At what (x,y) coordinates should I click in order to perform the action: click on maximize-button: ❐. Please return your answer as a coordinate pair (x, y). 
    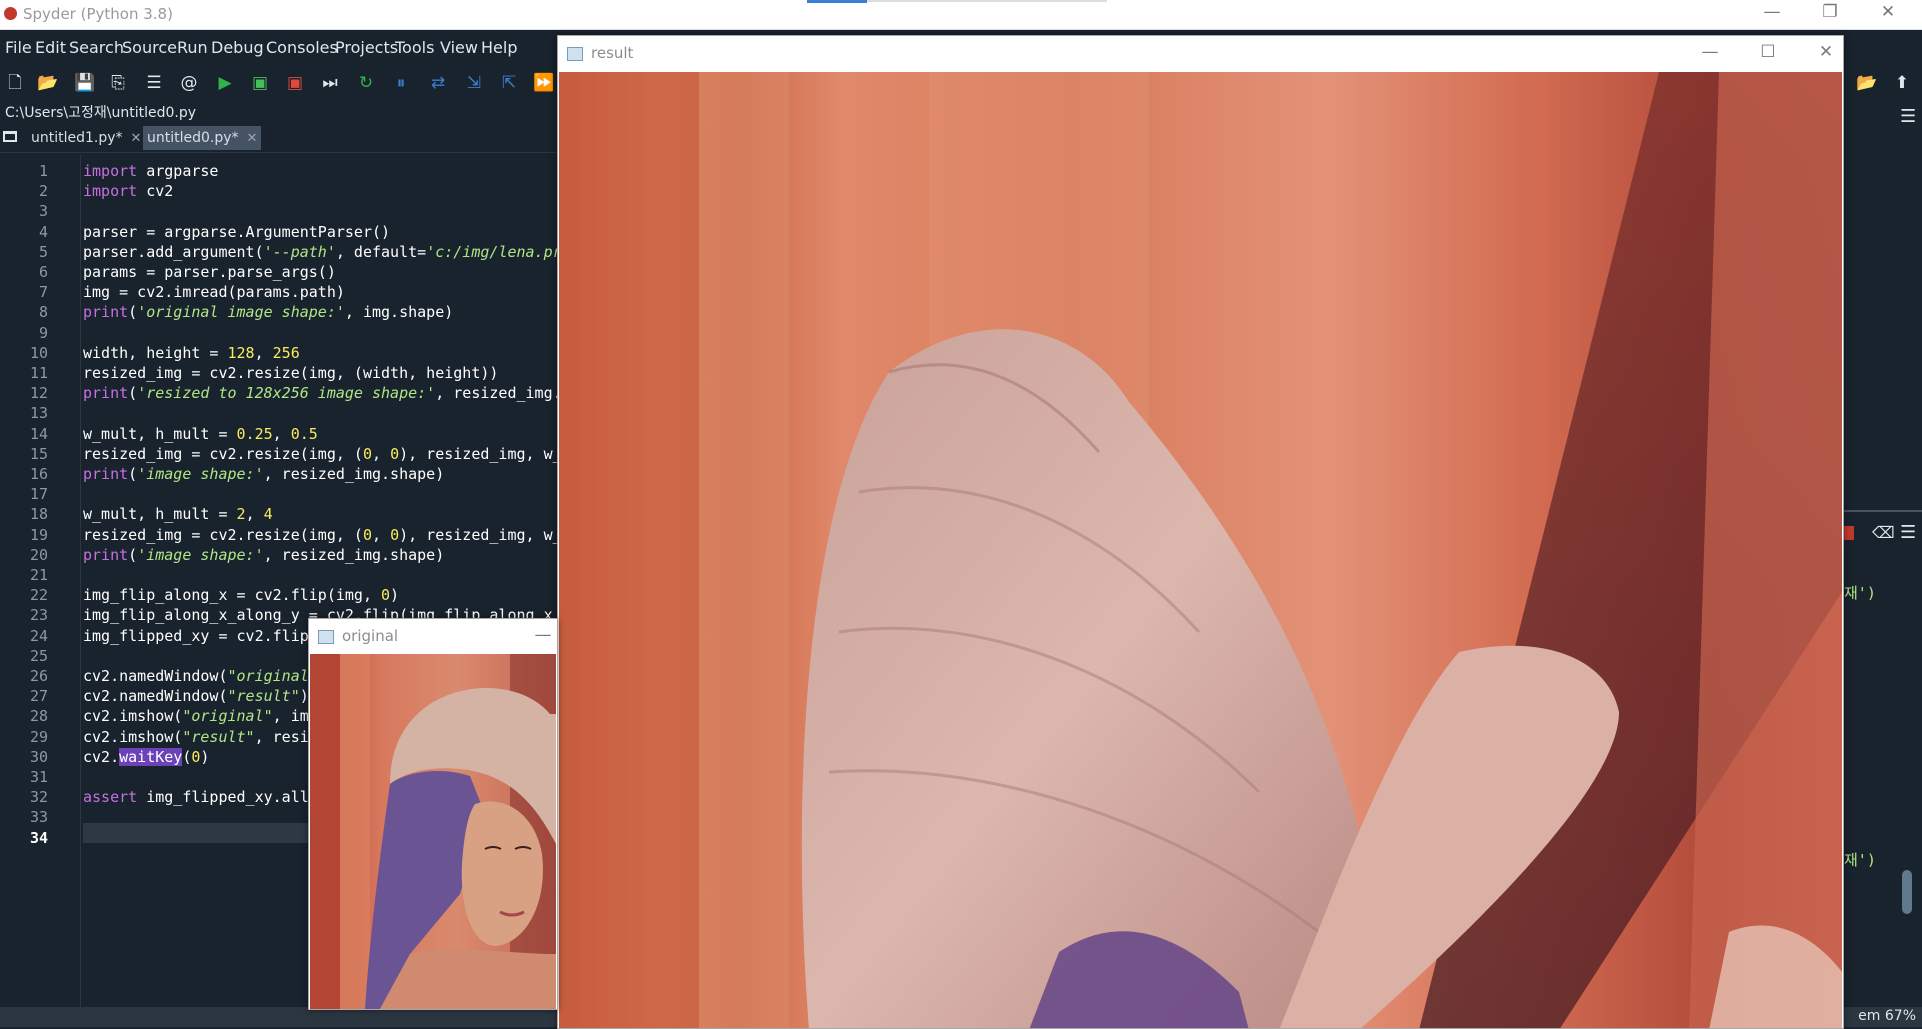
    Looking at the image, I should click on (1830, 12).